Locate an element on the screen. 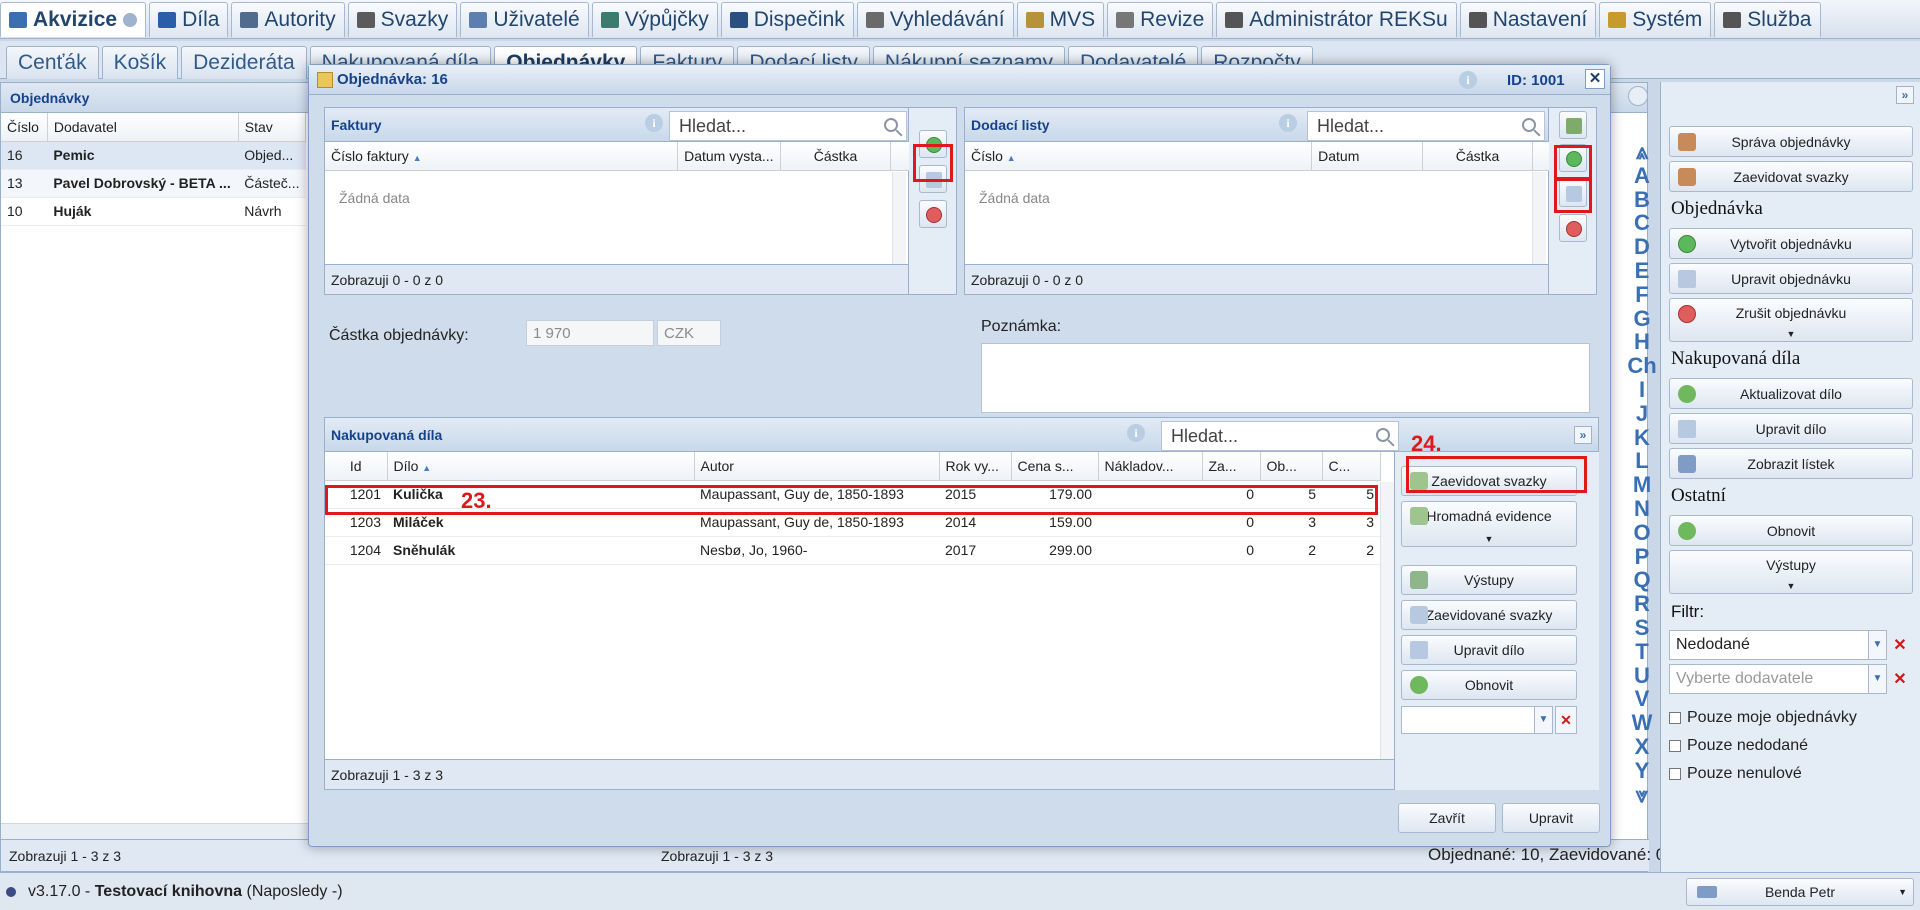  col-dodavatel: Dodavatel is located at coordinates (143, 127).